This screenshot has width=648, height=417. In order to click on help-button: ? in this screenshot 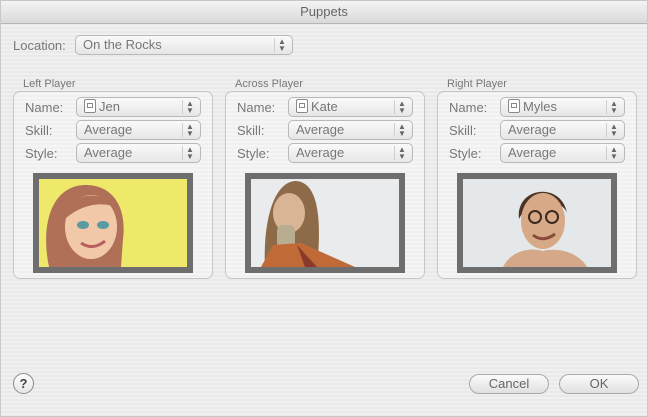, I will do `click(23, 383)`.